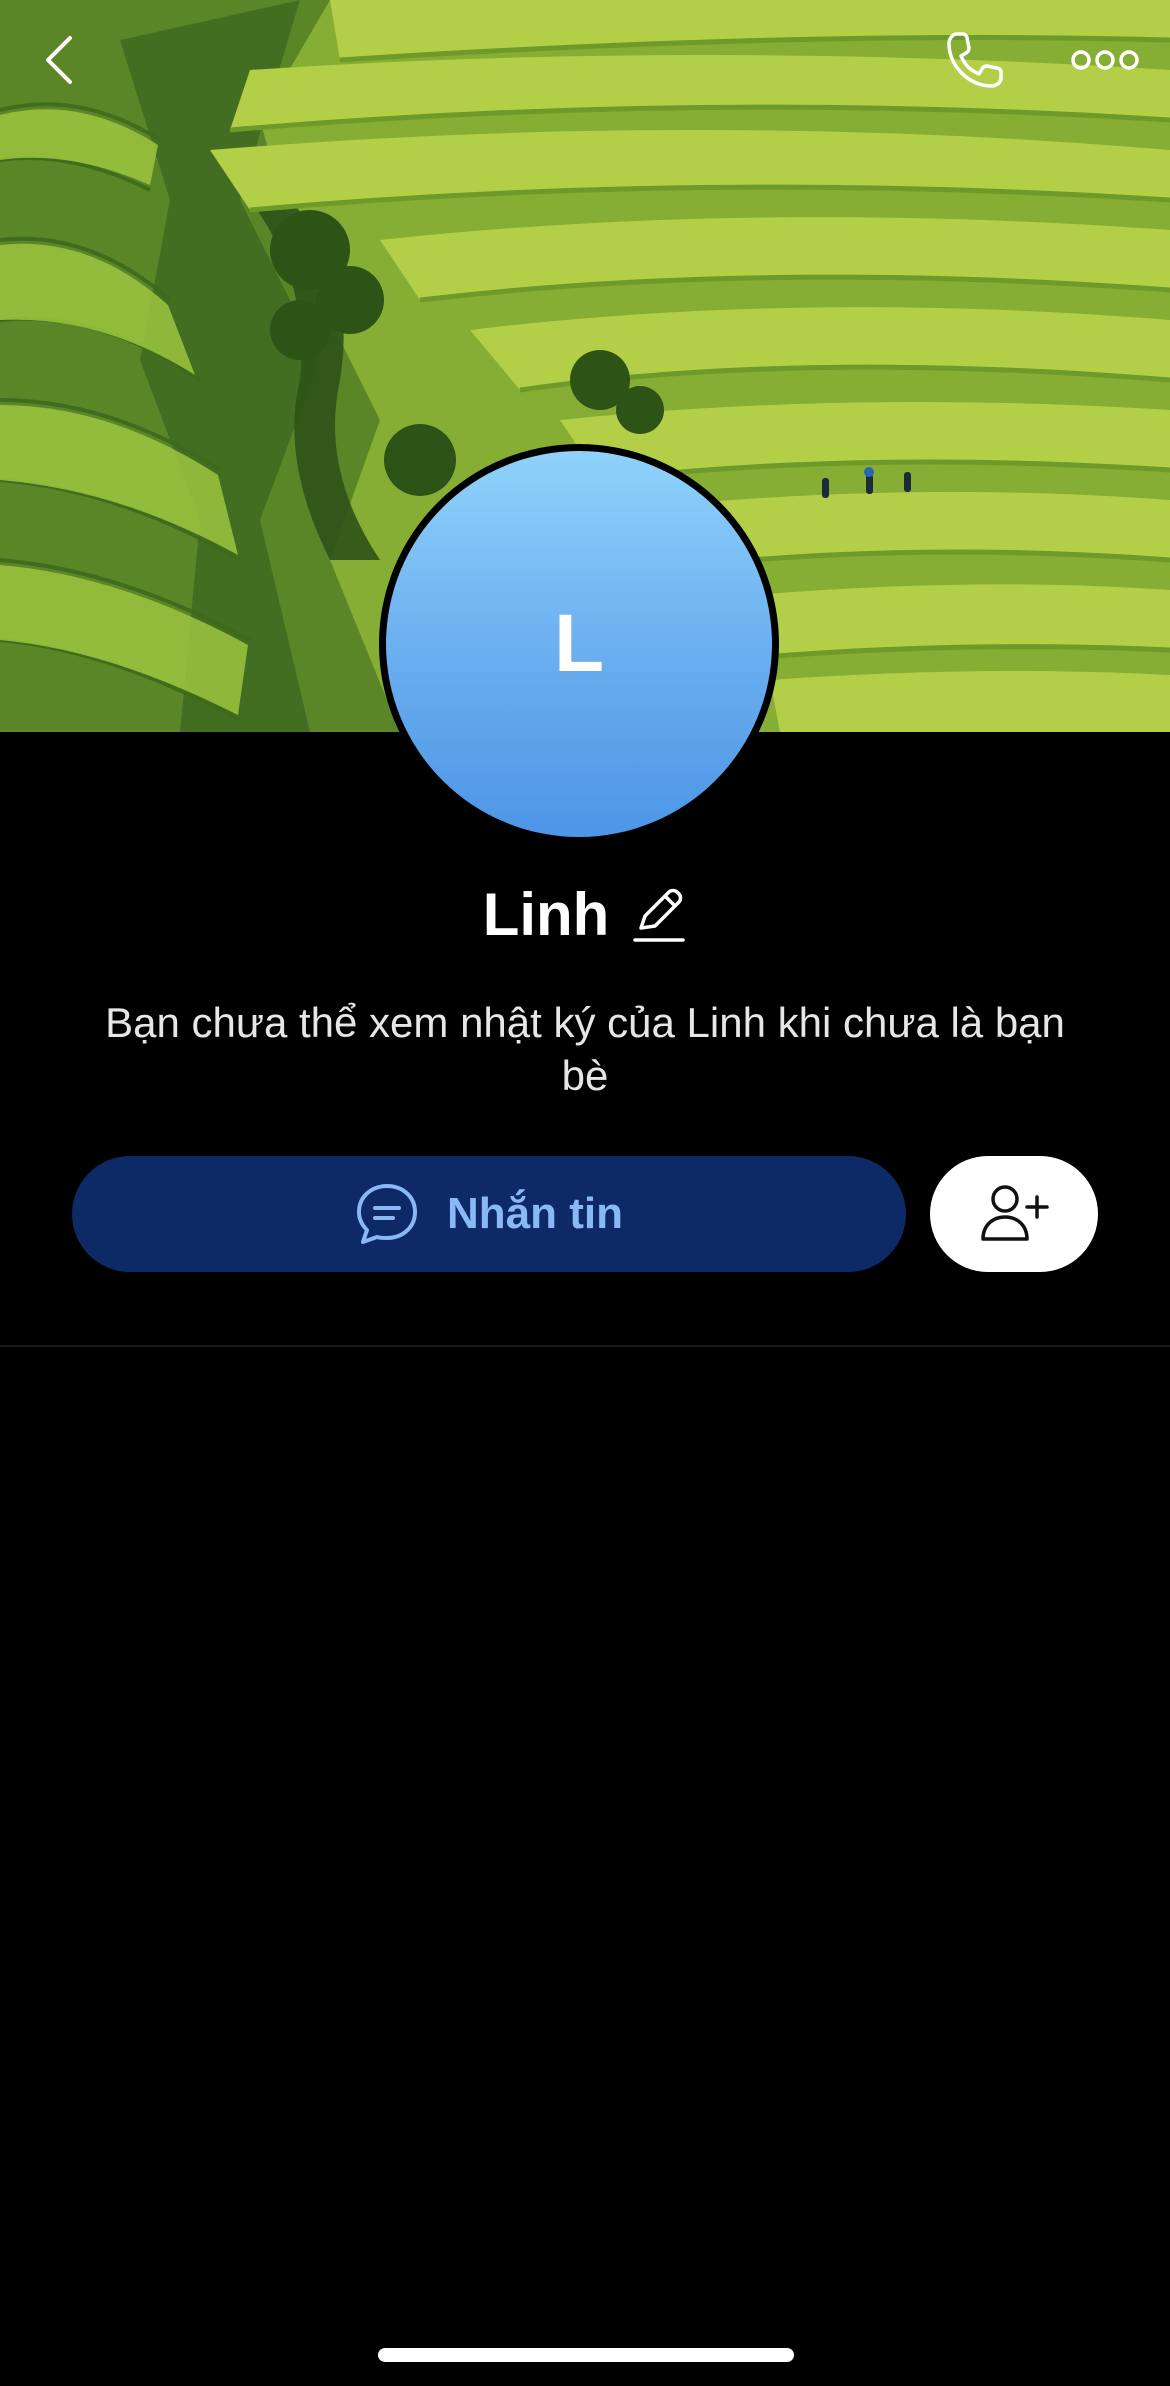 The image size is (1170, 2386). I want to click on profile-name-row: Linh, so click(585, 914).